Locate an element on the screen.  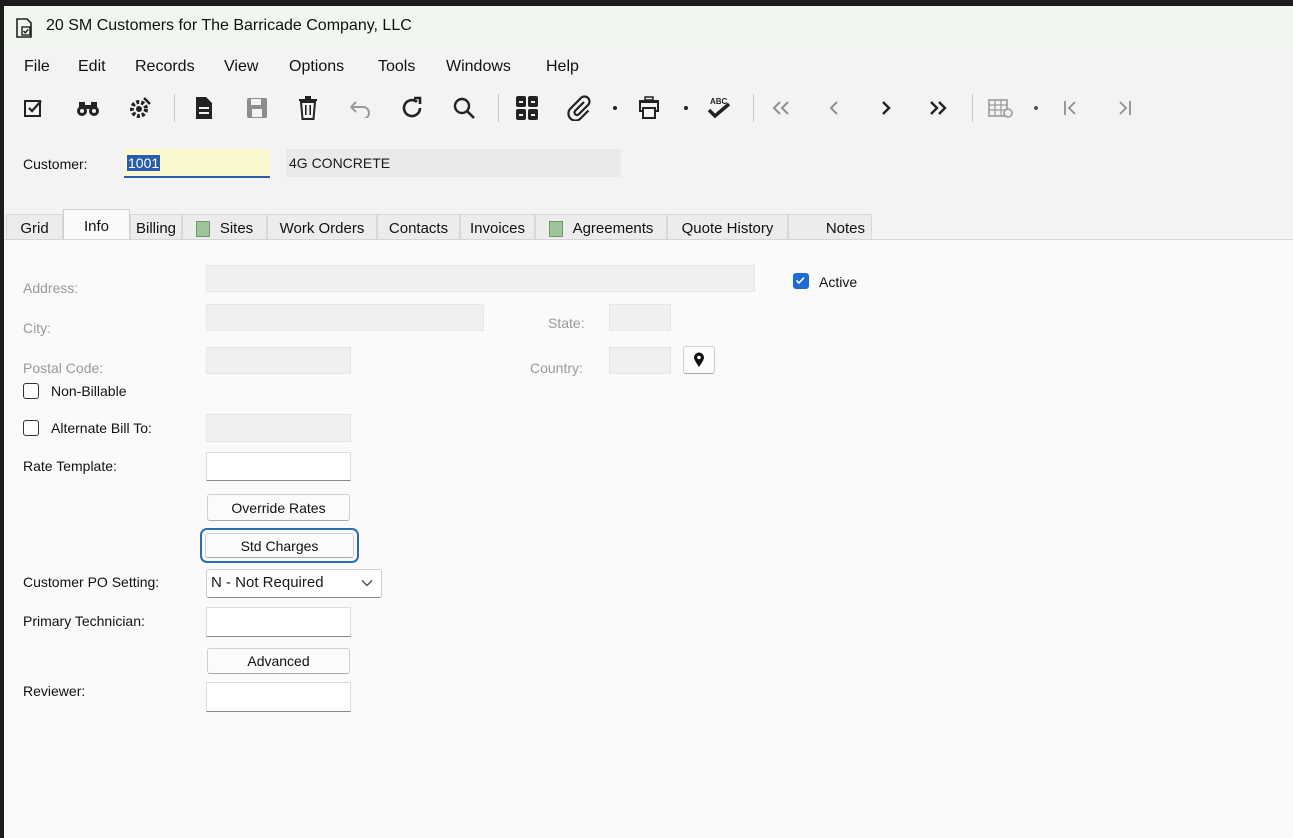
active-checkbox is located at coordinates (801, 281).